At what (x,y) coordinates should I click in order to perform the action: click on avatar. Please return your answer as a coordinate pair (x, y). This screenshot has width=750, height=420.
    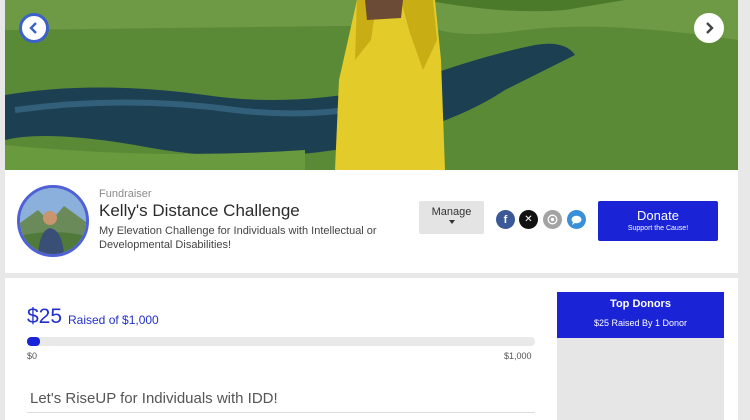
    Looking at the image, I should click on (53, 221).